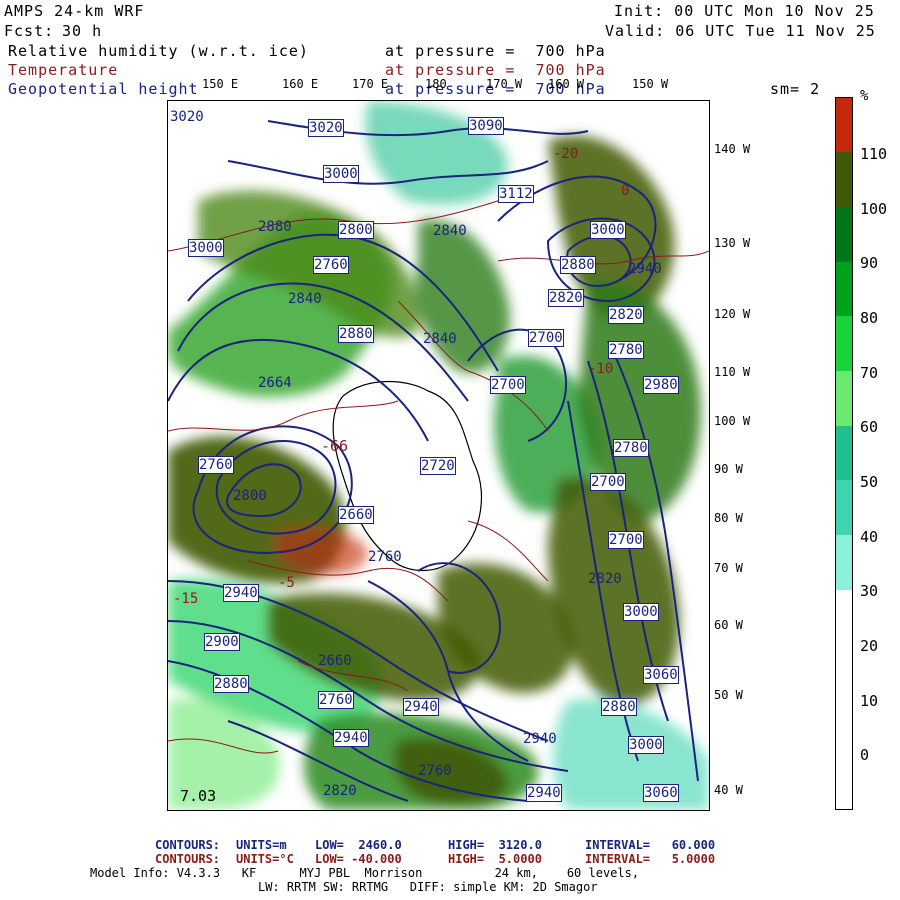 This screenshot has width=900, height=900. I want to click on colorbar, so click(844, 453).